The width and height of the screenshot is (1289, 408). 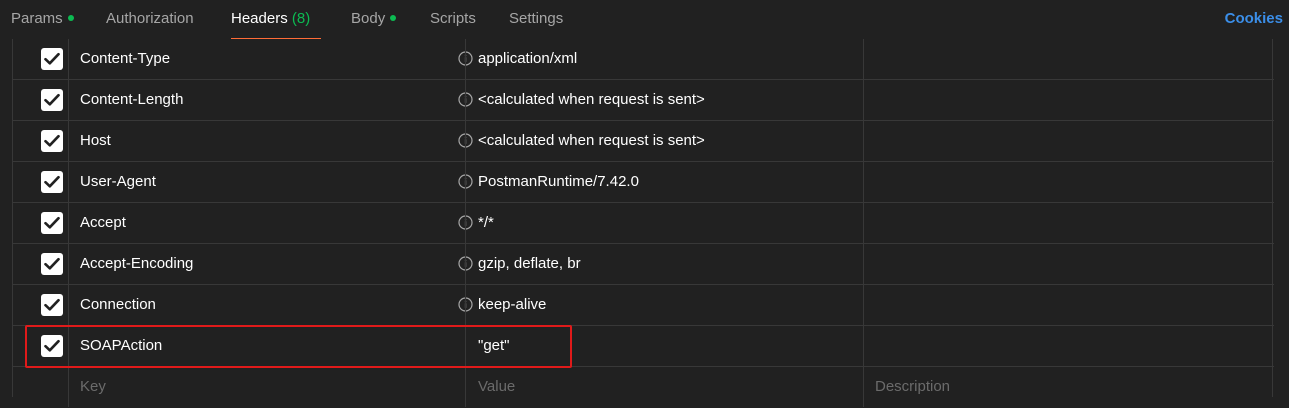 I want to click on tab-body: Body, so click(x=374, y=19).